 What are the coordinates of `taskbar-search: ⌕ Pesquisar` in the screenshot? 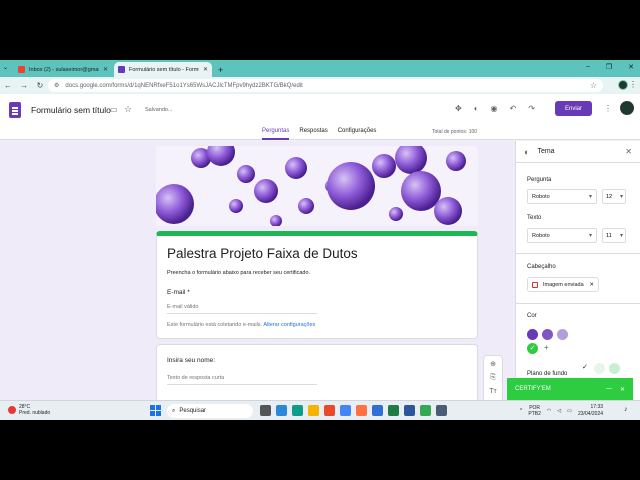 It's located at (210, 411).